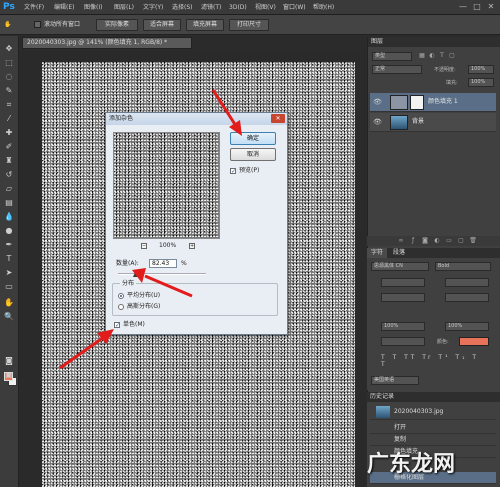 This screenshot has height=487, width=500. I want to click on fill-input: 100%, so click(481, 82).